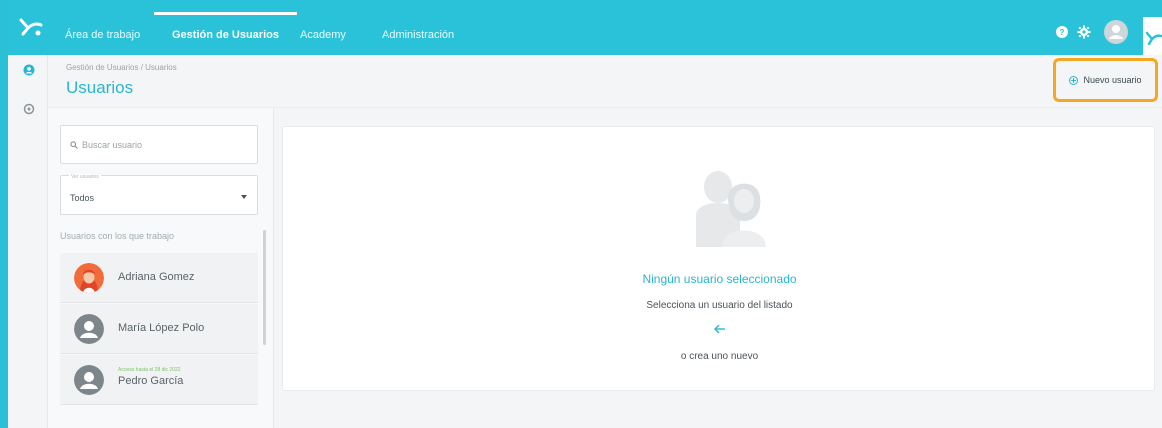 This screenshot has width=1162, height=428. I want to click on user-photo-avatar, so click(89, 278).